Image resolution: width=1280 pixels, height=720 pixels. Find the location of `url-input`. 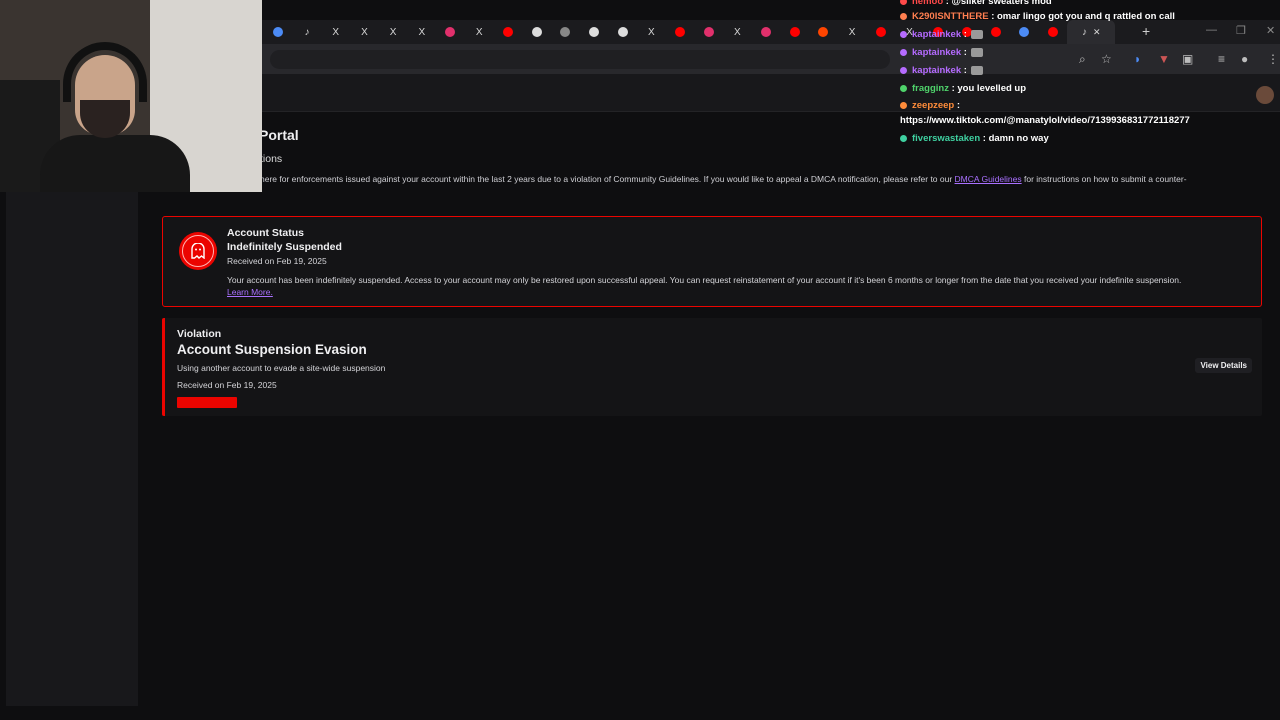

url-input is located at coordinates (580, 59).